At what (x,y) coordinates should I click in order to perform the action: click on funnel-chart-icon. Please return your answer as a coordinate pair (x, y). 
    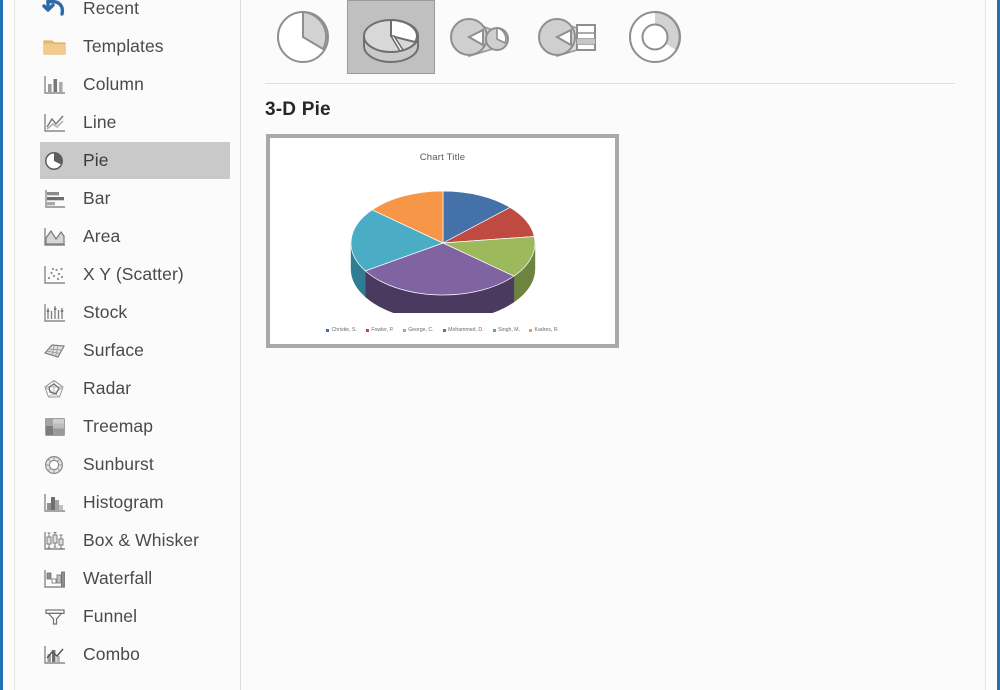
    Looking at the image, I should click on (55, 617).